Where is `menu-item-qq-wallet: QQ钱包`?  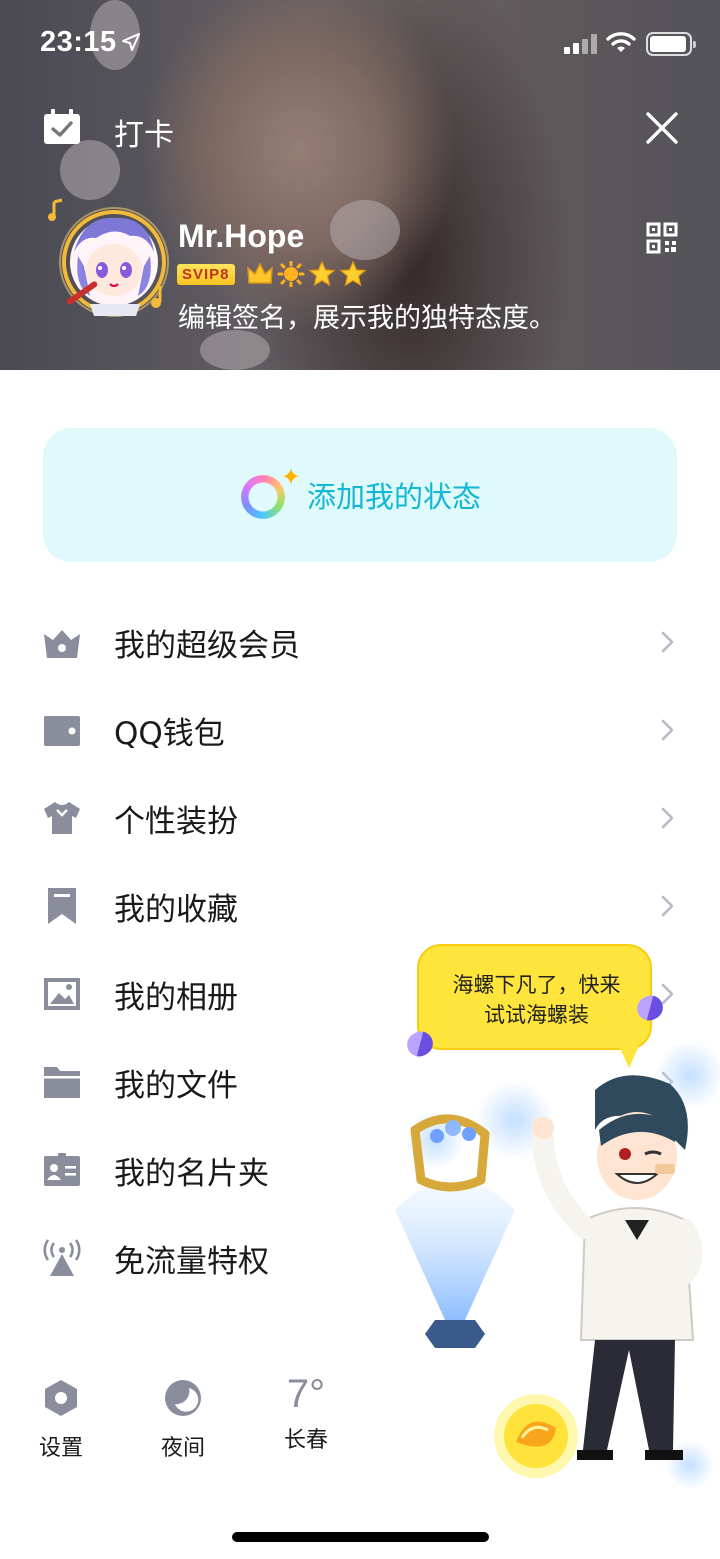 menu-item-qq-wallet: QQ钱包 is located at coordinates (360, 730).